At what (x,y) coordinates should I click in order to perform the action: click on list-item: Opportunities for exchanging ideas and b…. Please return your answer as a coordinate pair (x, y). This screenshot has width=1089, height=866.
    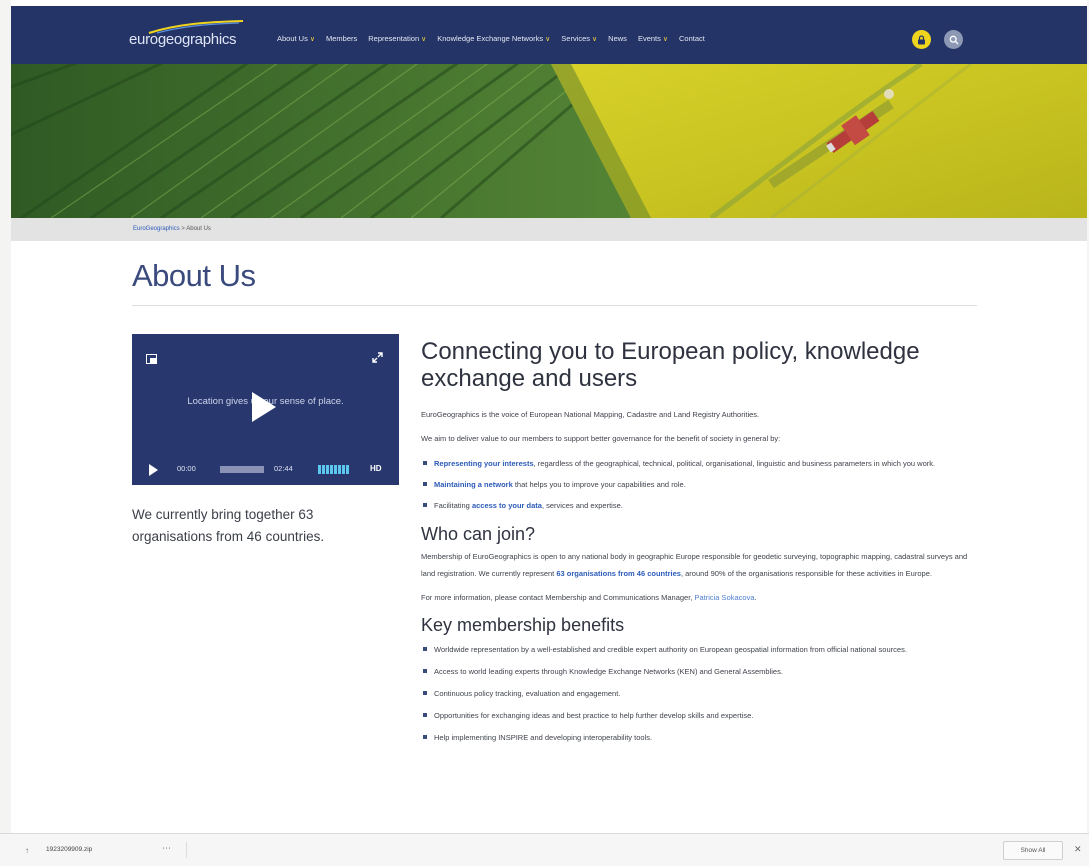
    Looking at the image, I should click on (701, 715).